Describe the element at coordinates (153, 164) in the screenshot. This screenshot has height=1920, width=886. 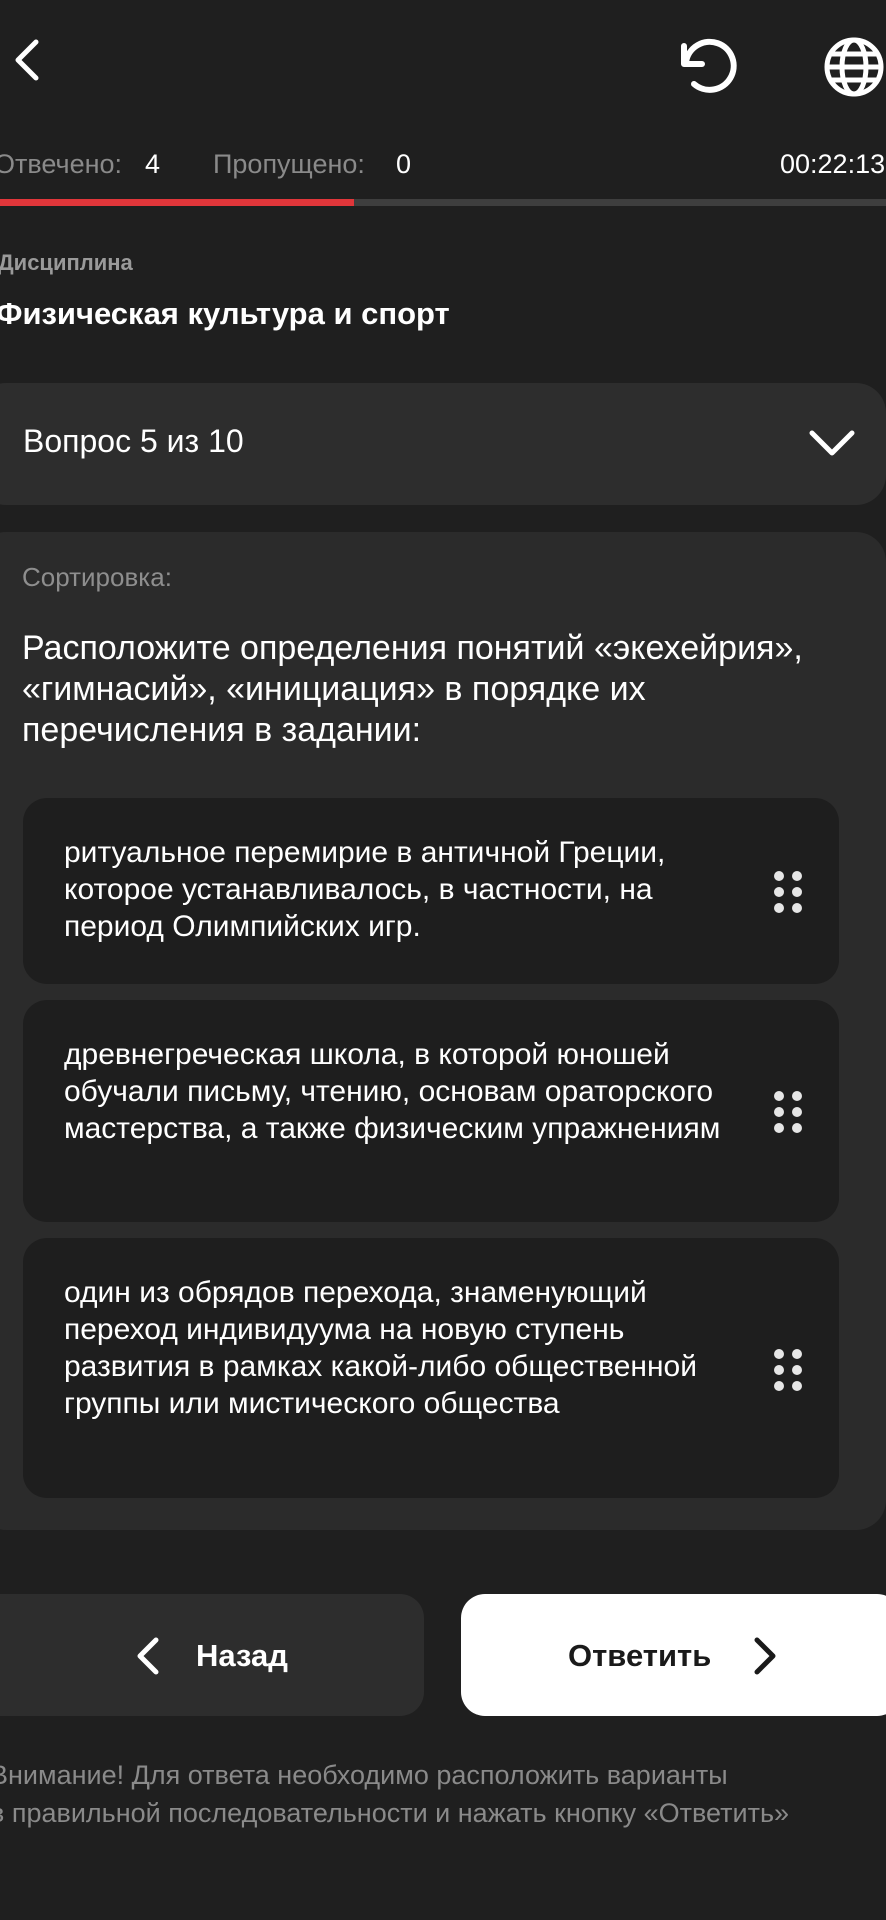
I see `answered-count: 4` at that location.